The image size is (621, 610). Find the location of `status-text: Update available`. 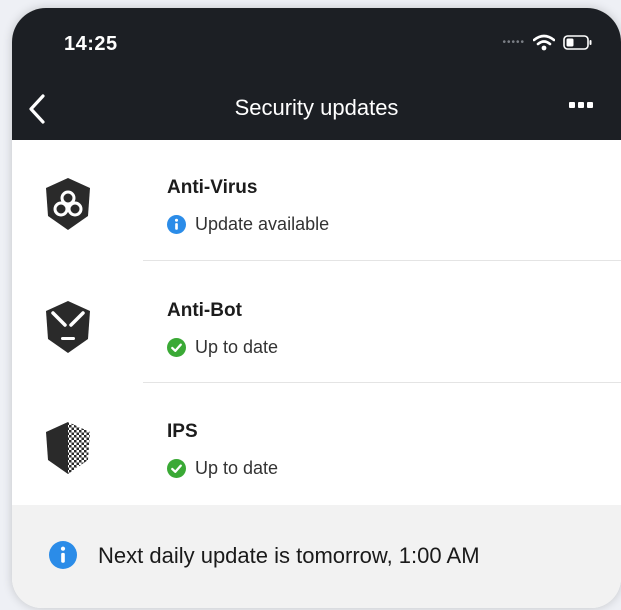

status-text: Update available is located at coordinates (262, 224).